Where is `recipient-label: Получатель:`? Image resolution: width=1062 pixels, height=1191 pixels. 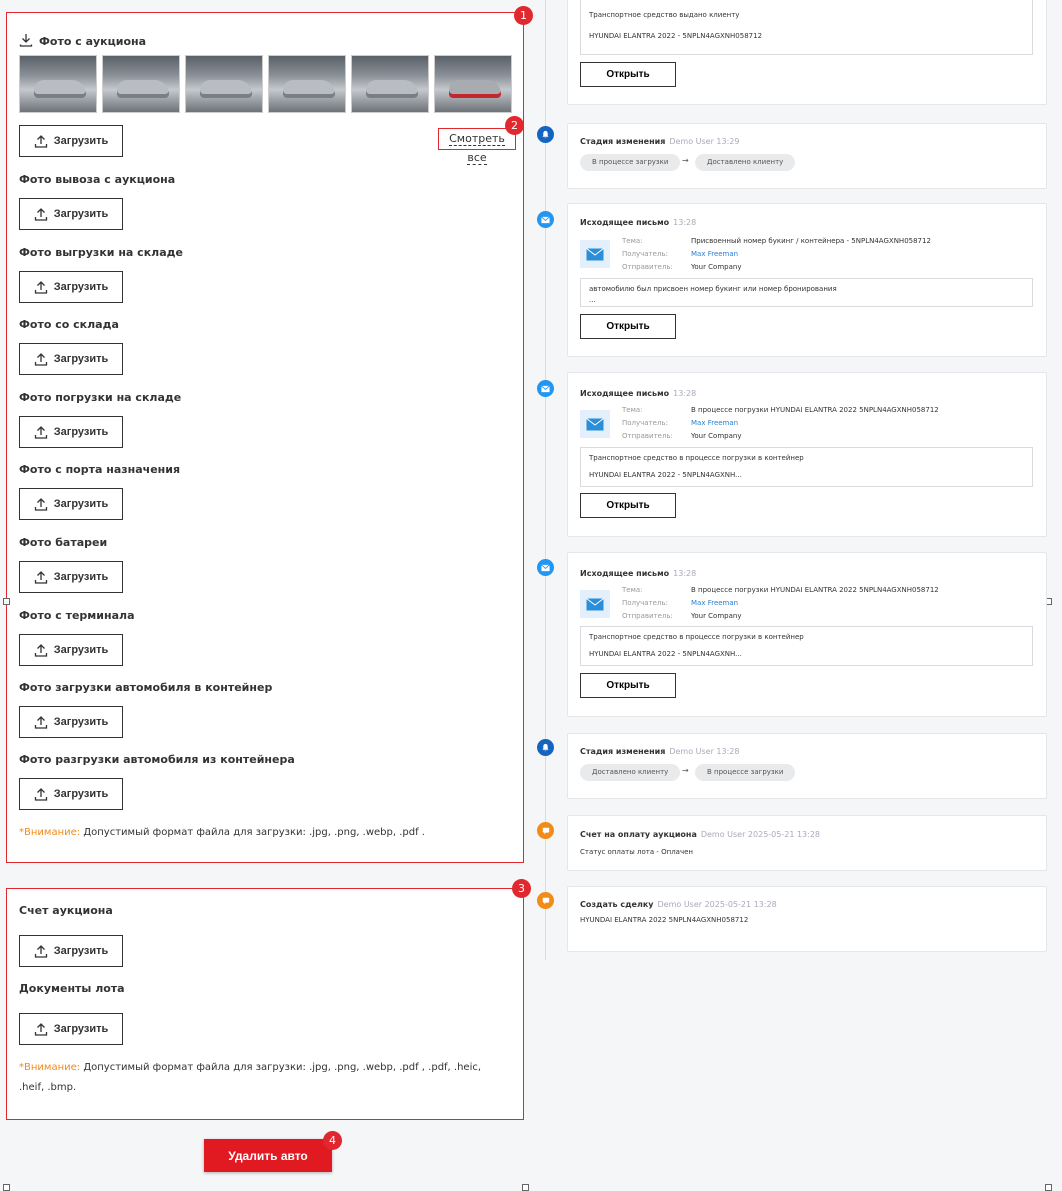 recipient-label: Получатель: is located at coordinates (645, 254).